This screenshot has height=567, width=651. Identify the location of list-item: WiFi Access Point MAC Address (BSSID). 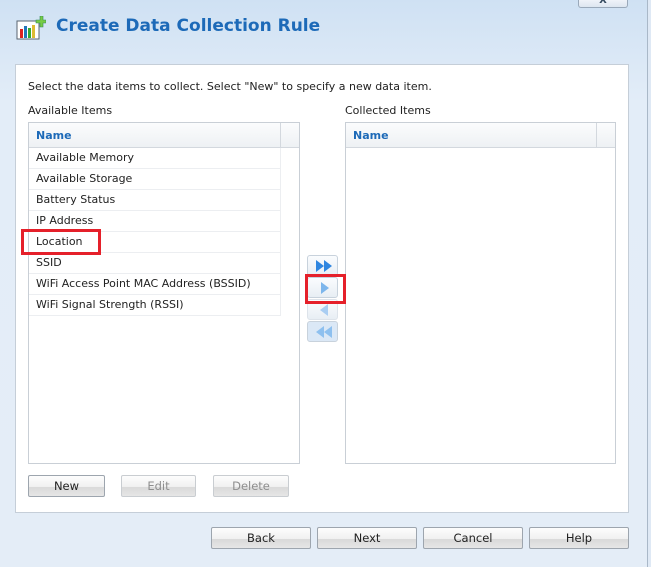
(155, 284).